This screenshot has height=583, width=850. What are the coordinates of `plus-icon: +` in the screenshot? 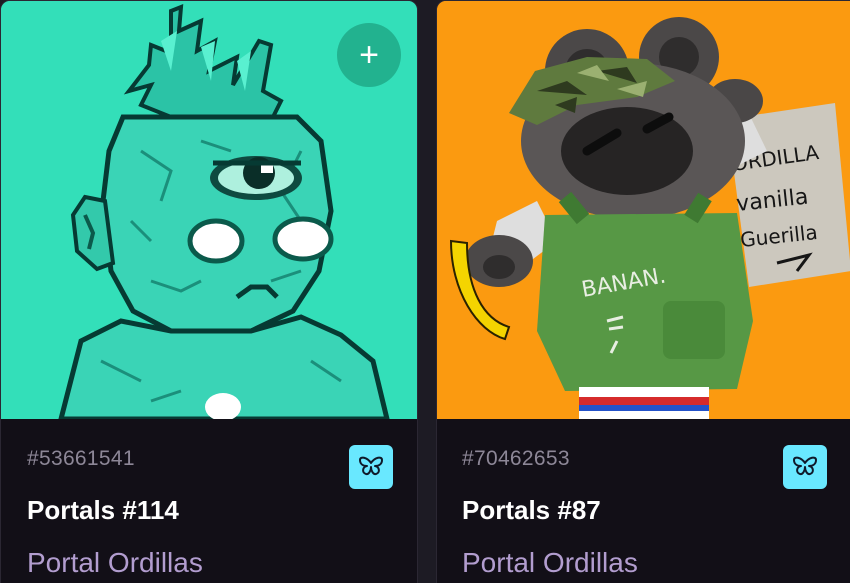 It's located at (369, 55).